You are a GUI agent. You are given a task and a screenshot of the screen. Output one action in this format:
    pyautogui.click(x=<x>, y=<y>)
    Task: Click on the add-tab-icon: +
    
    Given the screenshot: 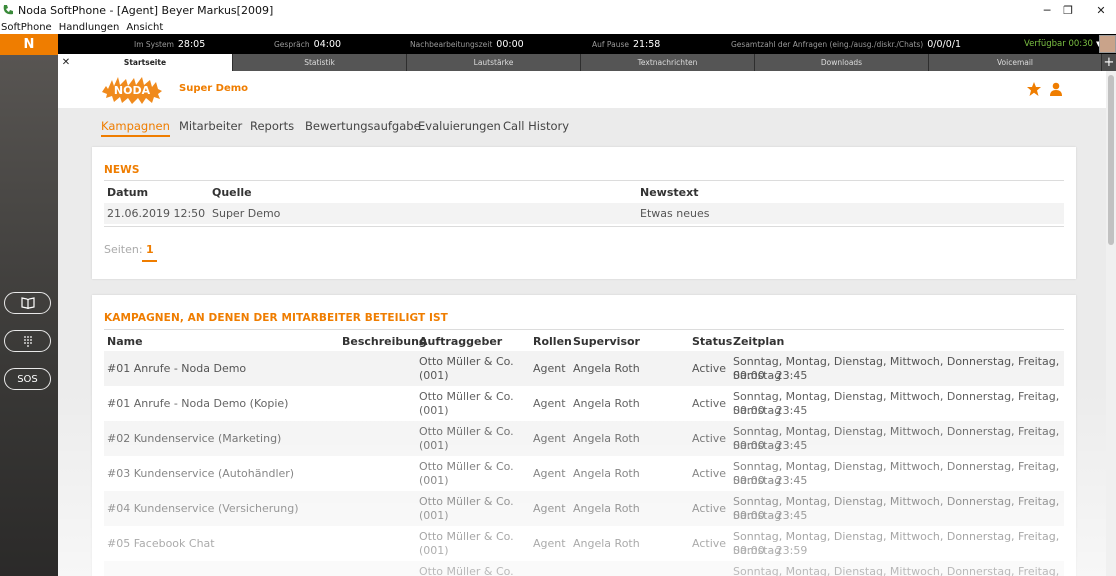 What is the action you would take?
    pyautogui.click(x=1109, y=62)
    